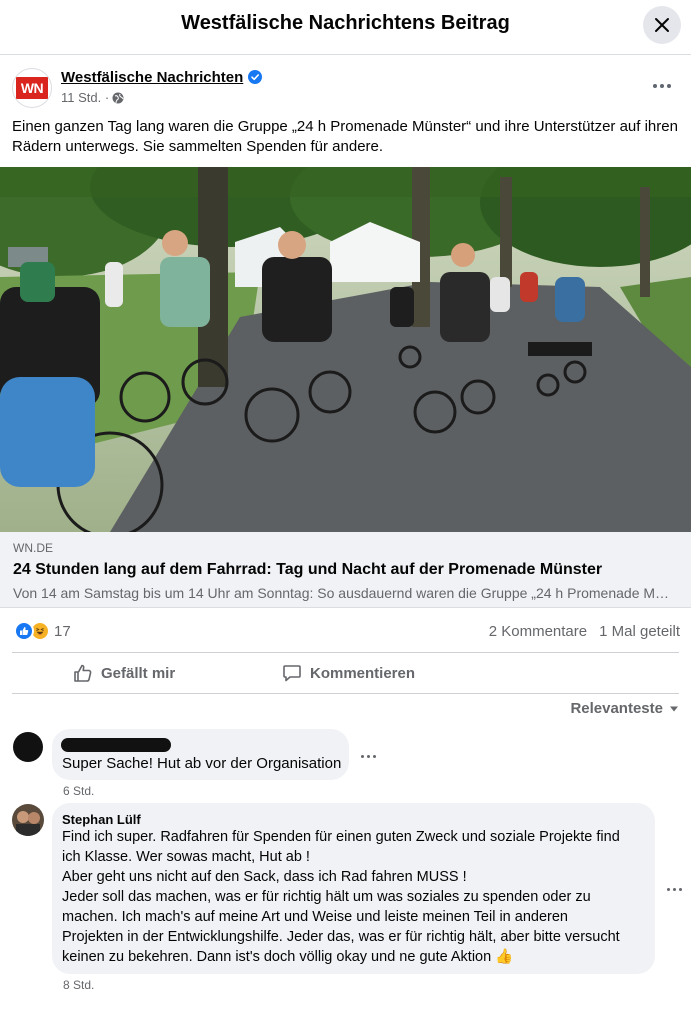 The height and width of the screenshot is (1011, 691). I want to click on redacted-commenter-name, so click(116, 745).